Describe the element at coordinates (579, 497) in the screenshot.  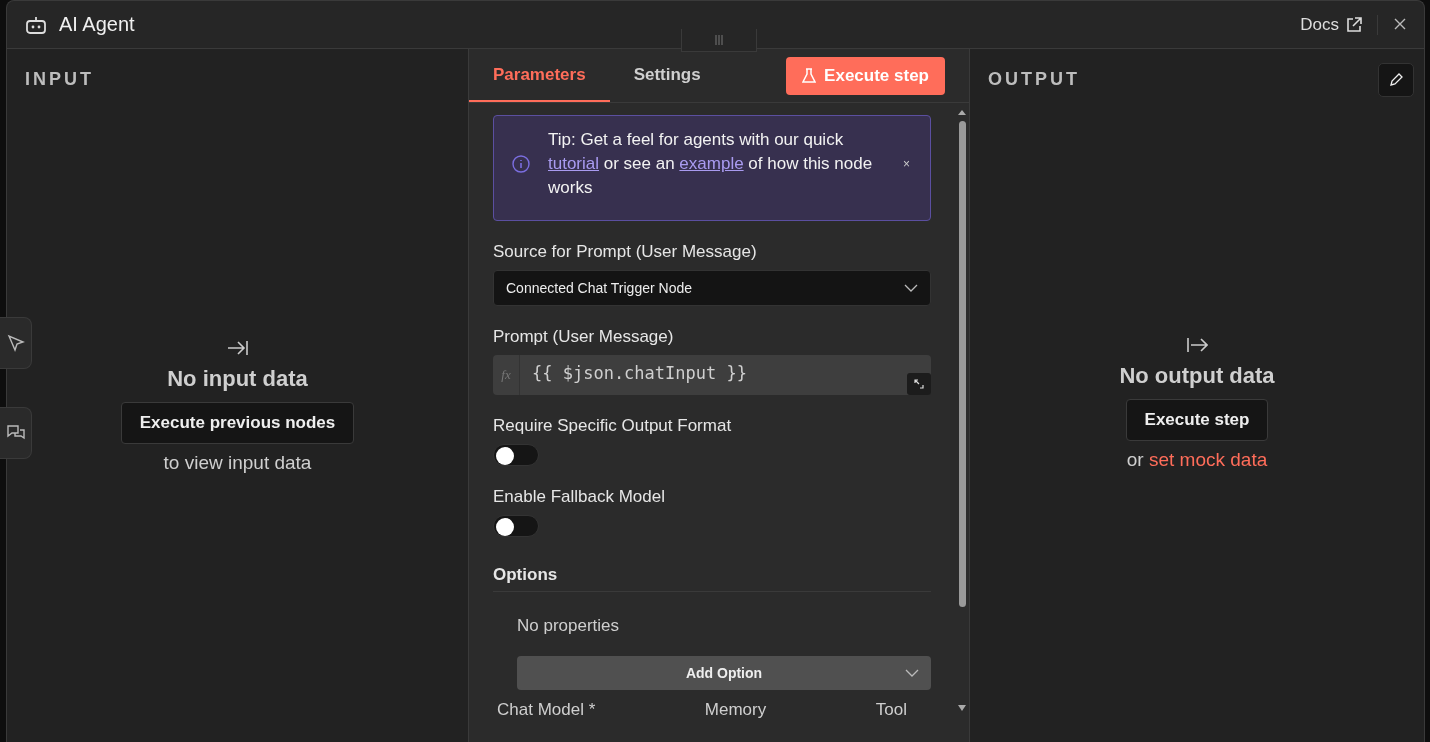
I see `field-label: Enable Fallback Model` at that location.